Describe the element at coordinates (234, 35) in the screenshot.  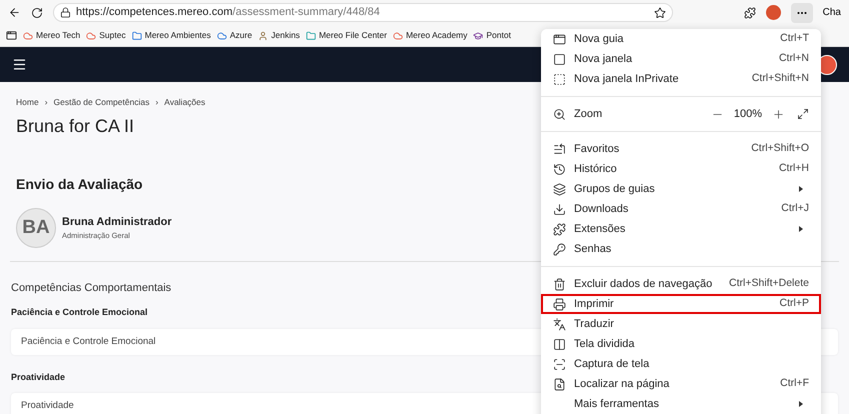
I see `bookmark: Azure` at that location.